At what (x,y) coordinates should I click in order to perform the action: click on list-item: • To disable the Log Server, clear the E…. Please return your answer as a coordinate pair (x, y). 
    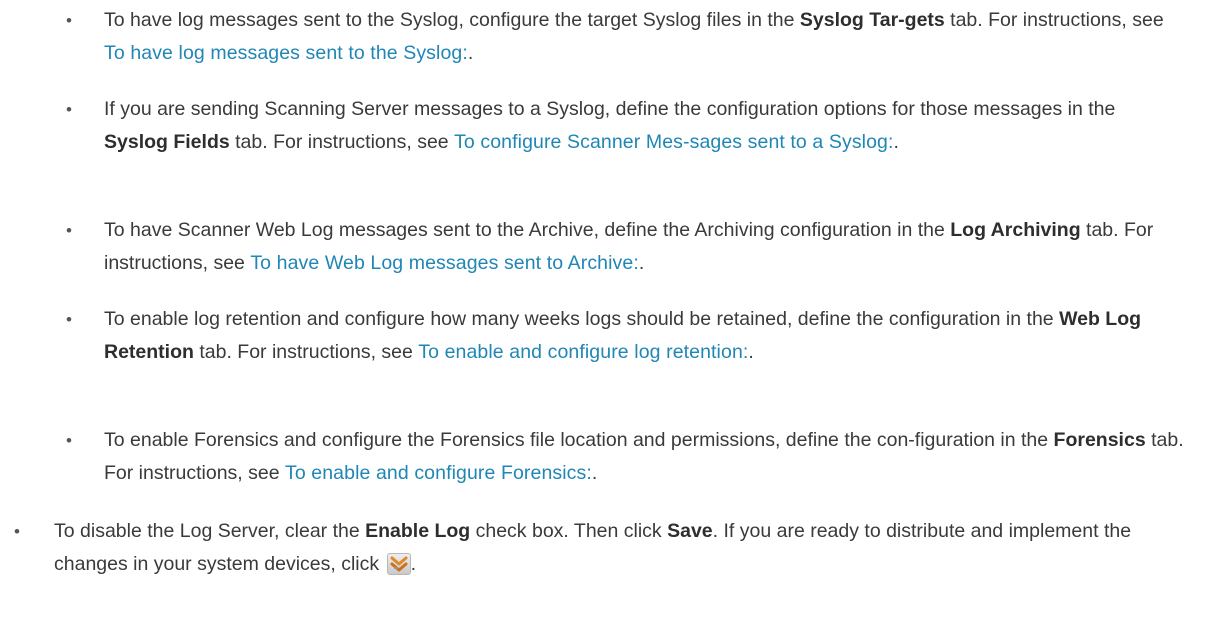
    Looking at the image, I should click on (599, 548).